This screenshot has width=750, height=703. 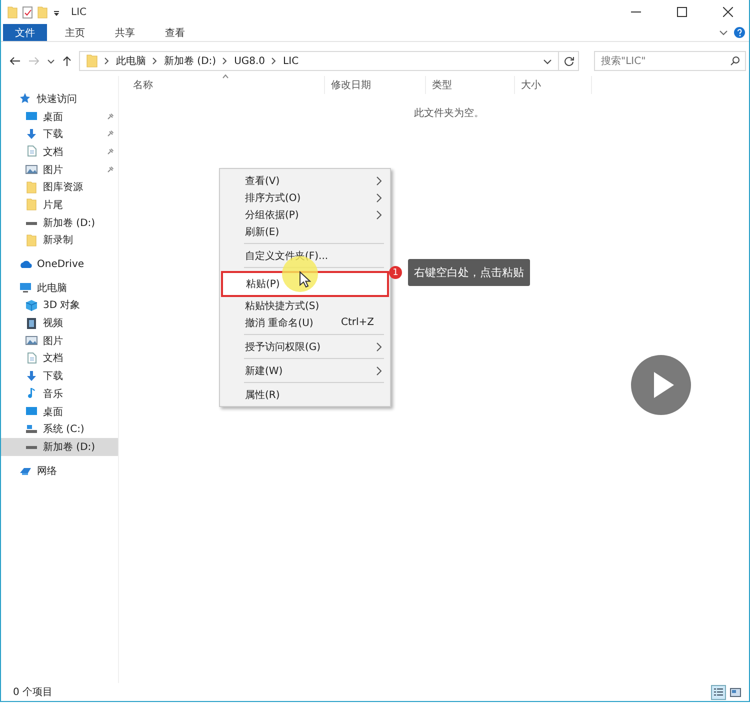 I want to click on help-icon, so click(x=739, y=32).